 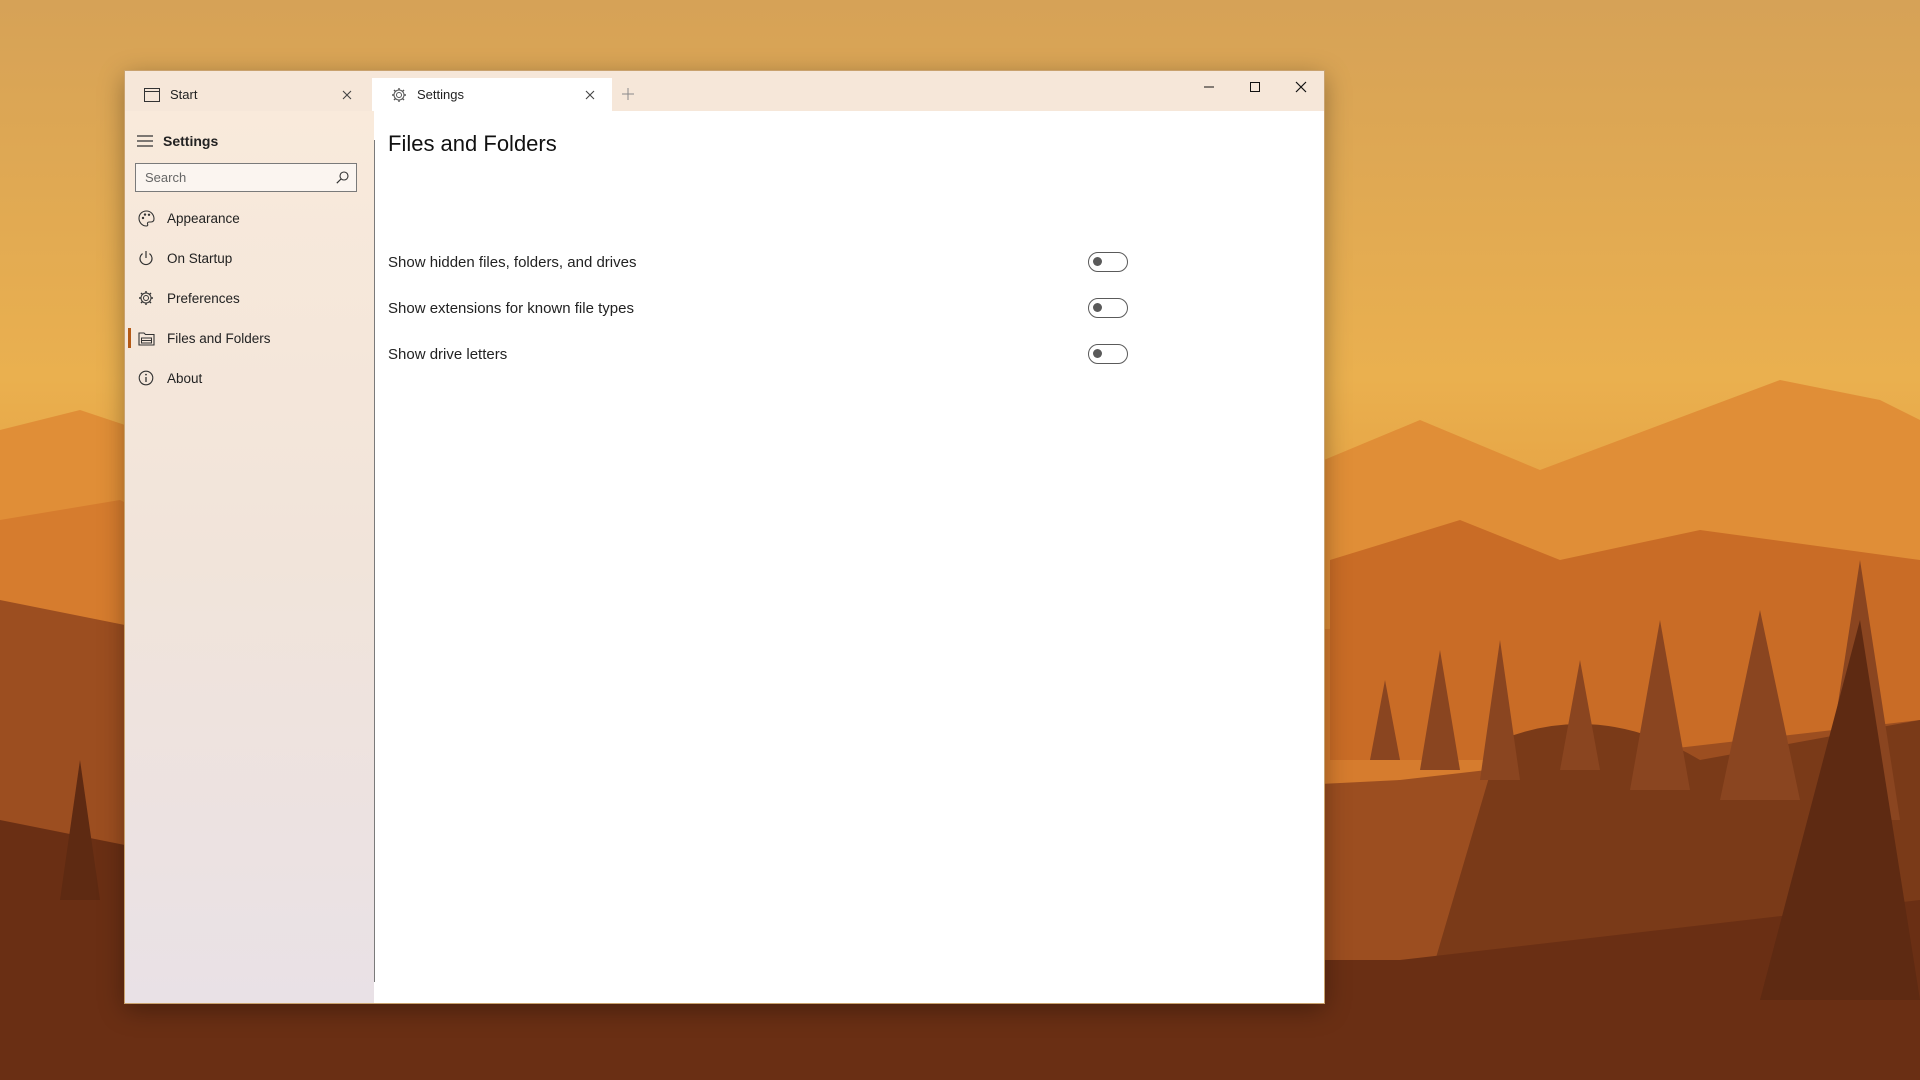 What do you see at coordinates (492, 94) in the screenshot?
I see `tab-settings: Settings` at bounding box center [492, 94].